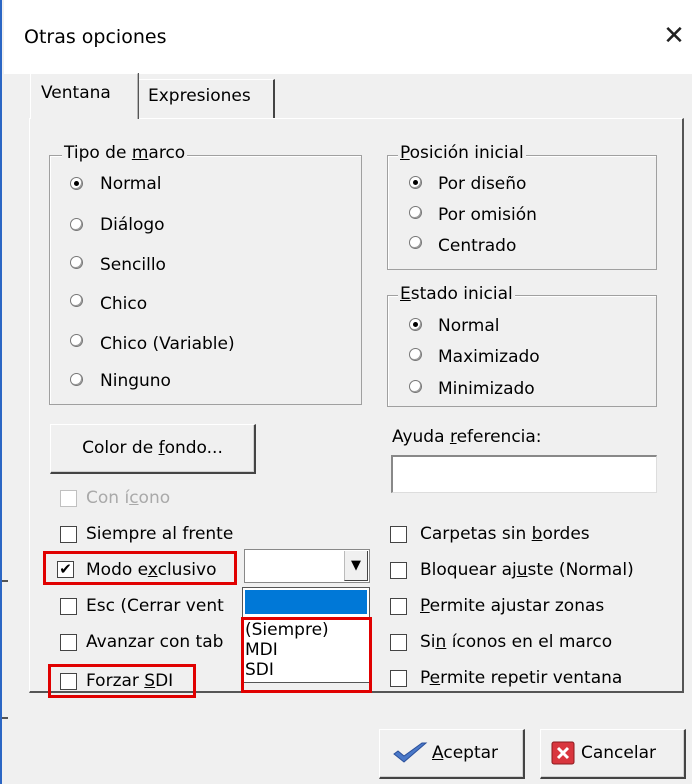  Describe the element at coordinates (477, 246) in the screenshot. I see `radio-label: Centrado` at that location.